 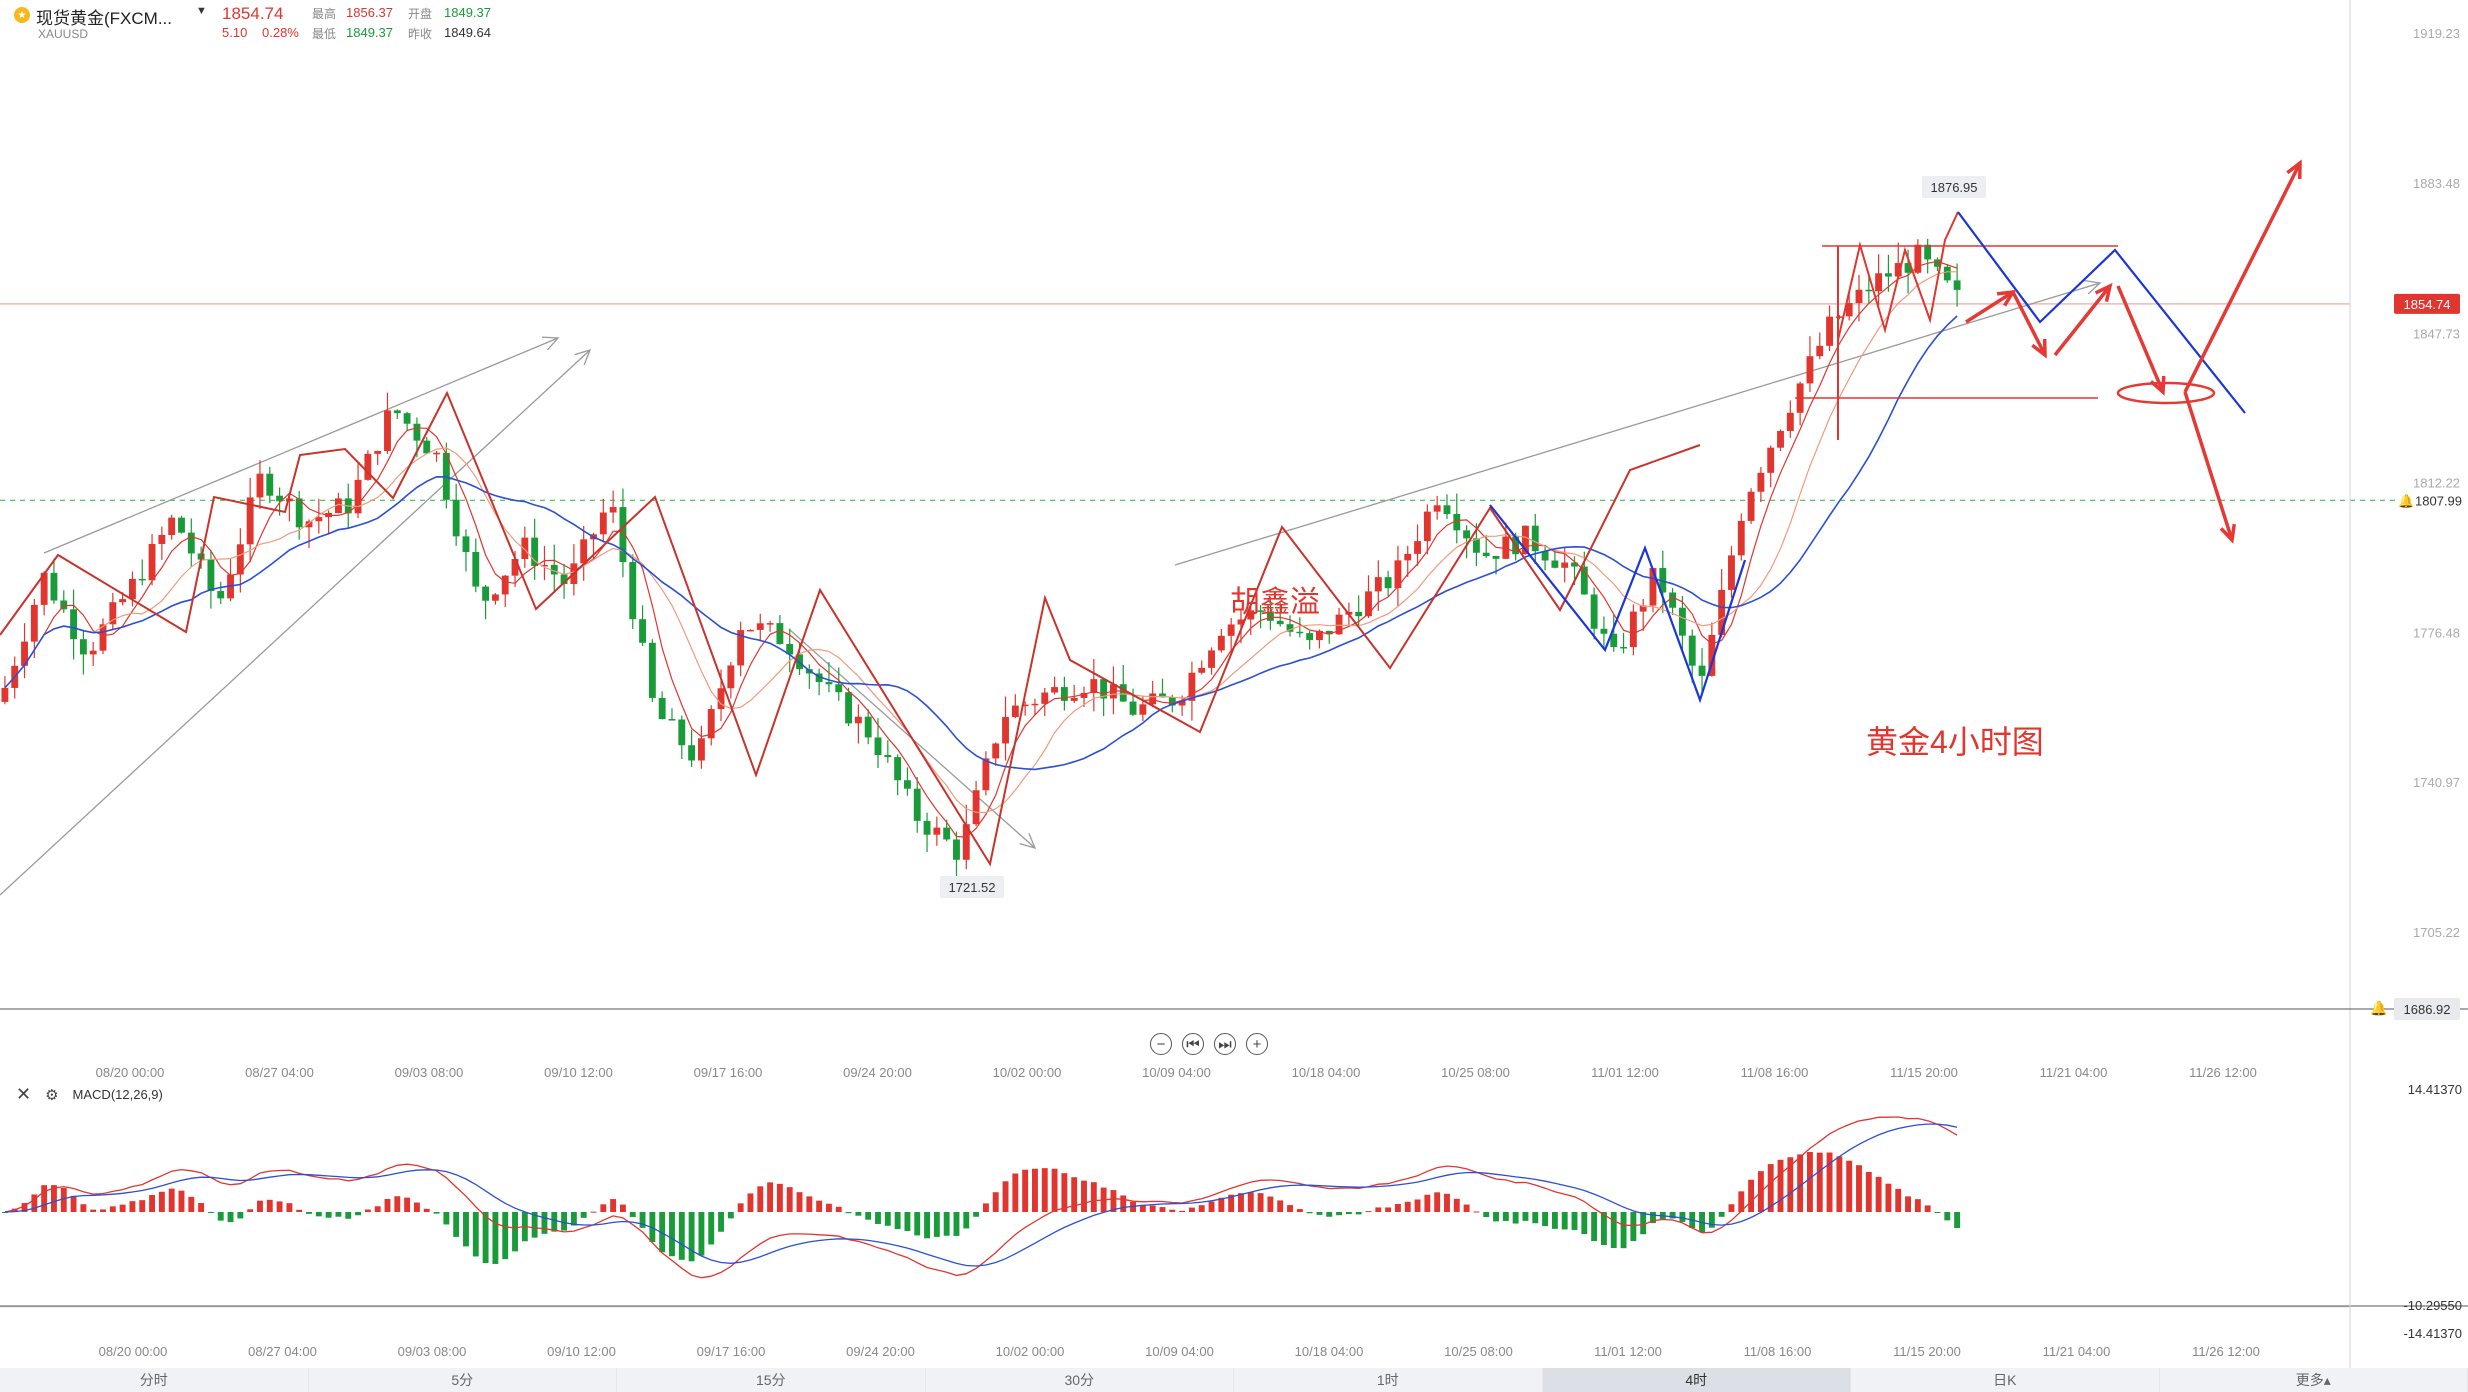 I want to click on x-tick-label: 10/18 04:00, so click(x=1326, y=1072).